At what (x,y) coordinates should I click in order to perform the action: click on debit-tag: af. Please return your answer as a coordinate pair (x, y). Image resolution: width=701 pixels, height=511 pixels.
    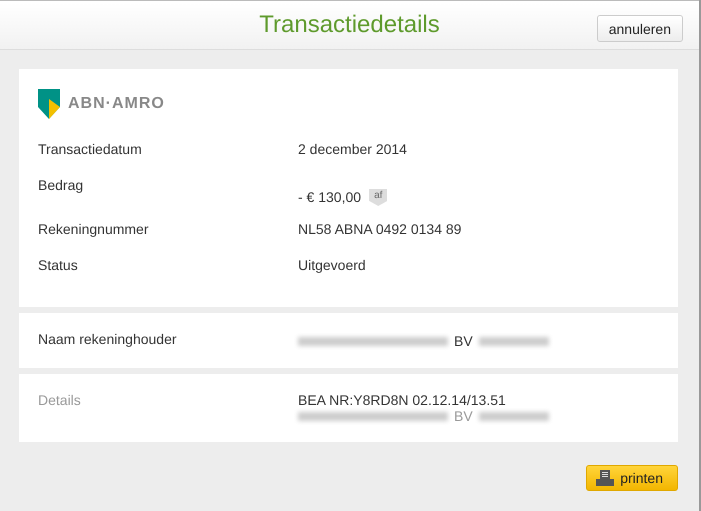
    Looking at the image, I should click on (378, 197).